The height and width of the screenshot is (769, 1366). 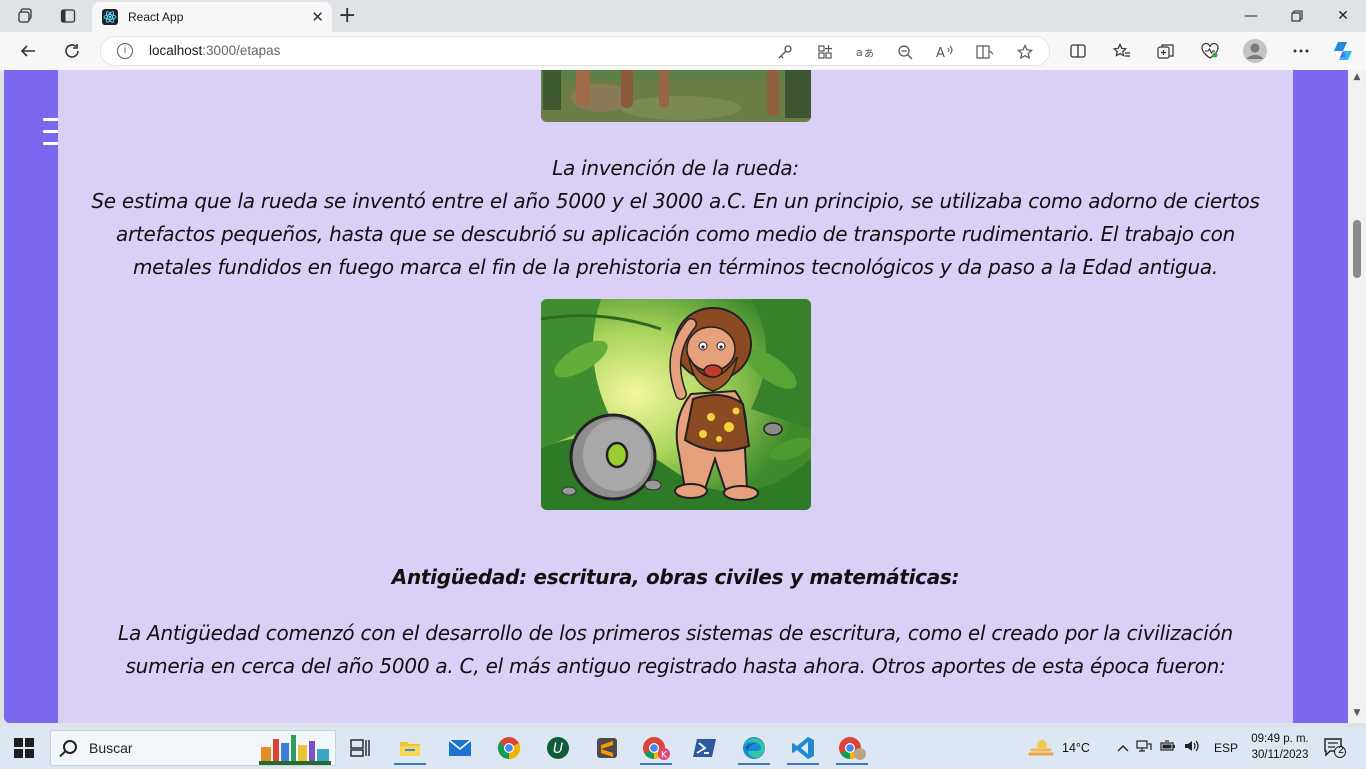 What do you see at coordinates (1041, 747) in the screenshot?
I see `weather-icon` at bounding box center [1041, 747].